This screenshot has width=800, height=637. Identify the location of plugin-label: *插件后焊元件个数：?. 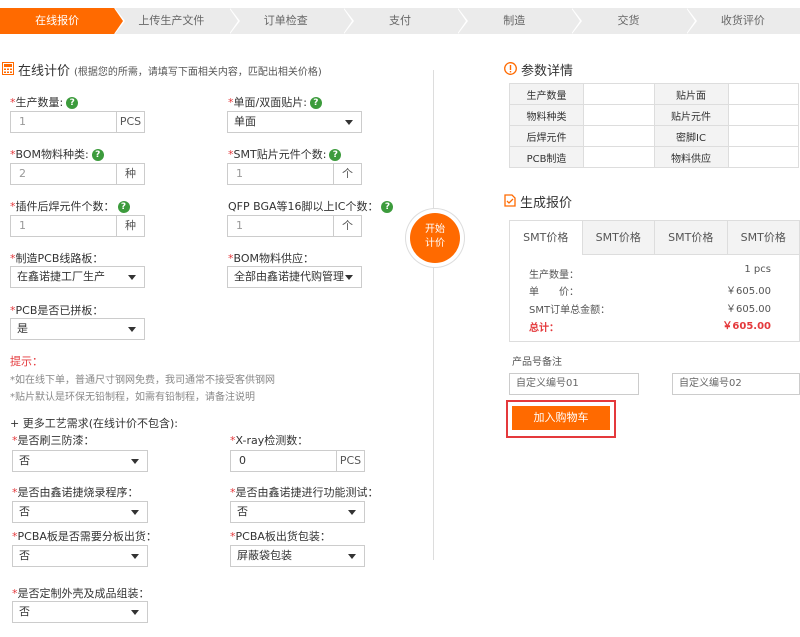
(70, 206).